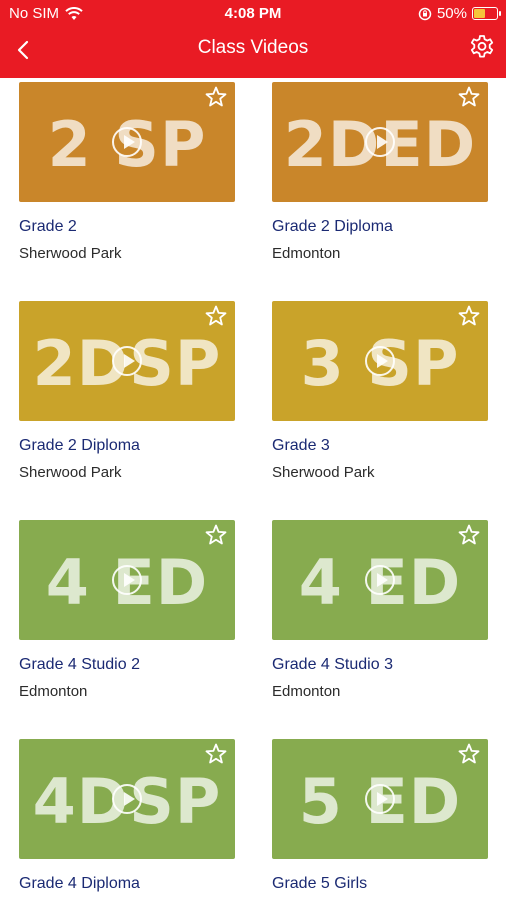  I want to click on video-card: 2 SP Grade 2 Sherwood Park, so click(127, 172).